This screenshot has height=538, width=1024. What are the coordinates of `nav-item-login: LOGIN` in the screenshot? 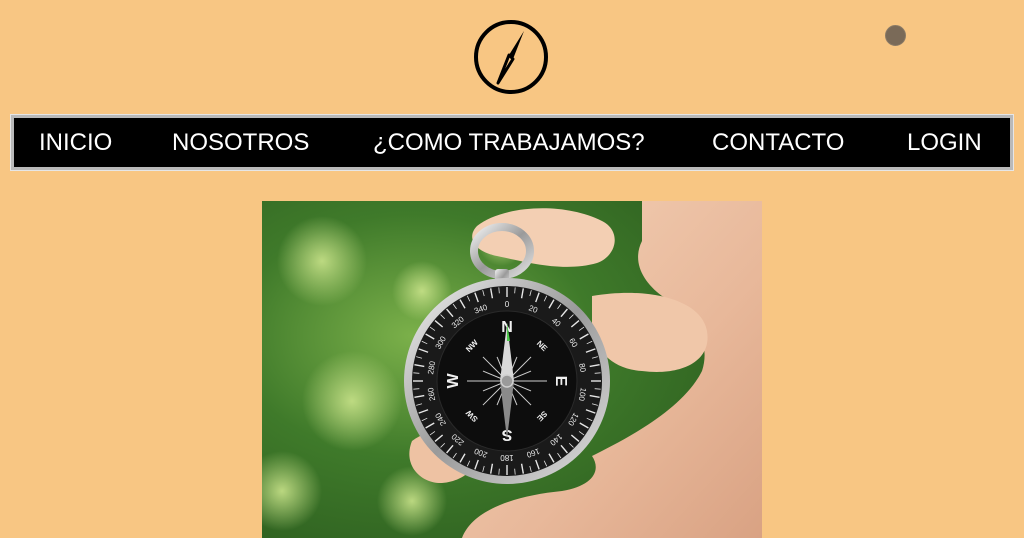 It's located at (944, 142).